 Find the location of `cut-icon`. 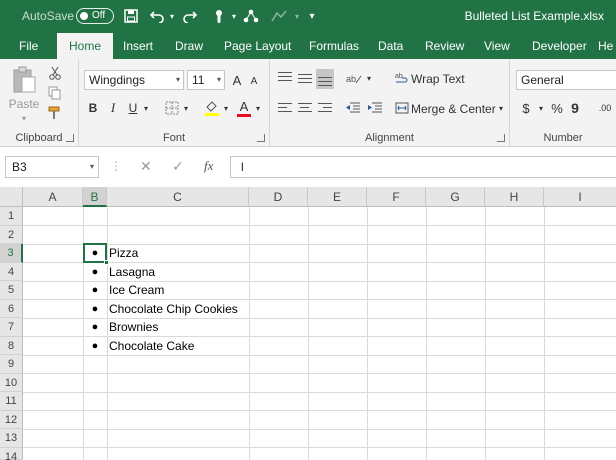

cut-icon is located at coordinates (55, 73).